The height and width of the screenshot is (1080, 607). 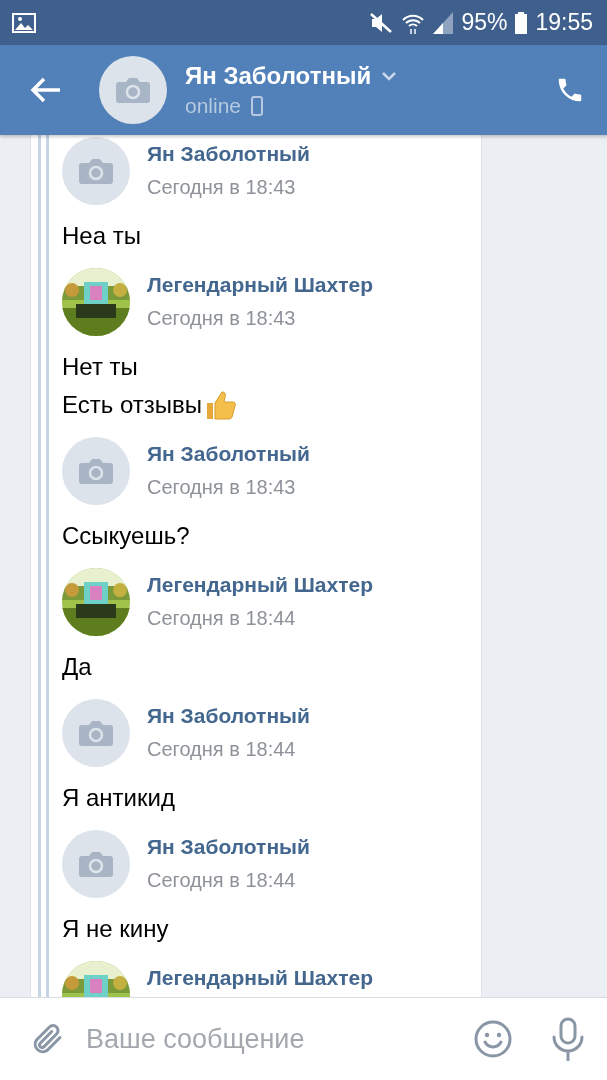 I want to click on battery-percent: 95%, so click(x=484, y=22).